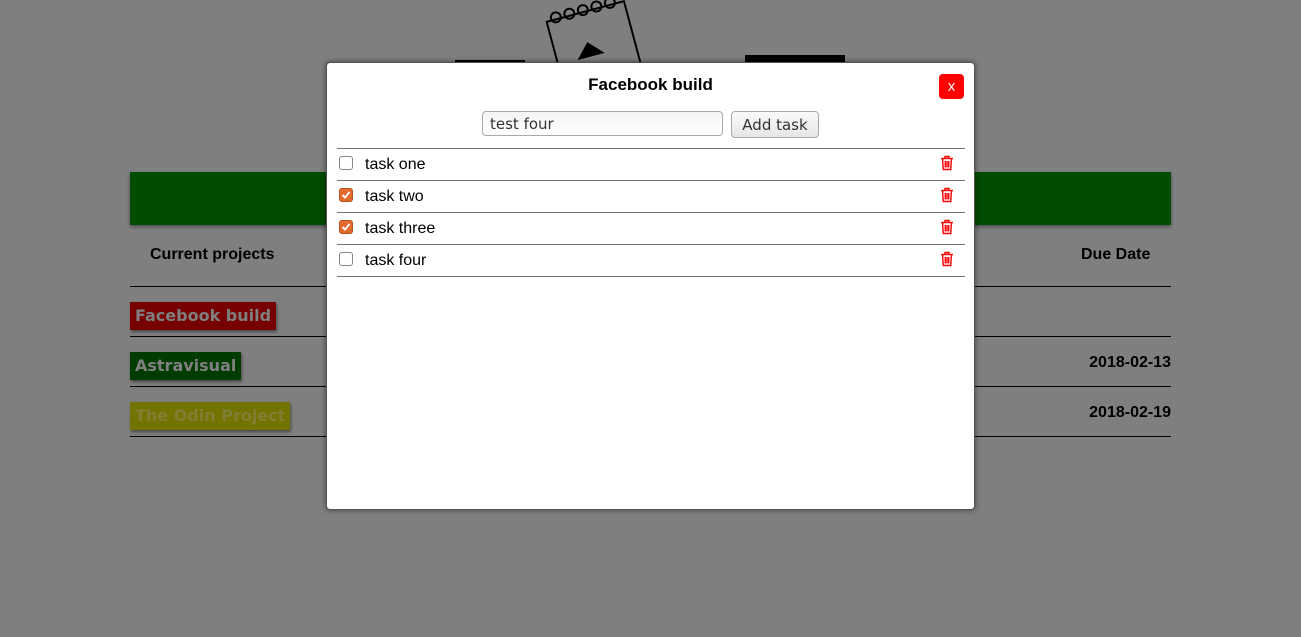  I want to click on close-button: x, so click(951, 86).